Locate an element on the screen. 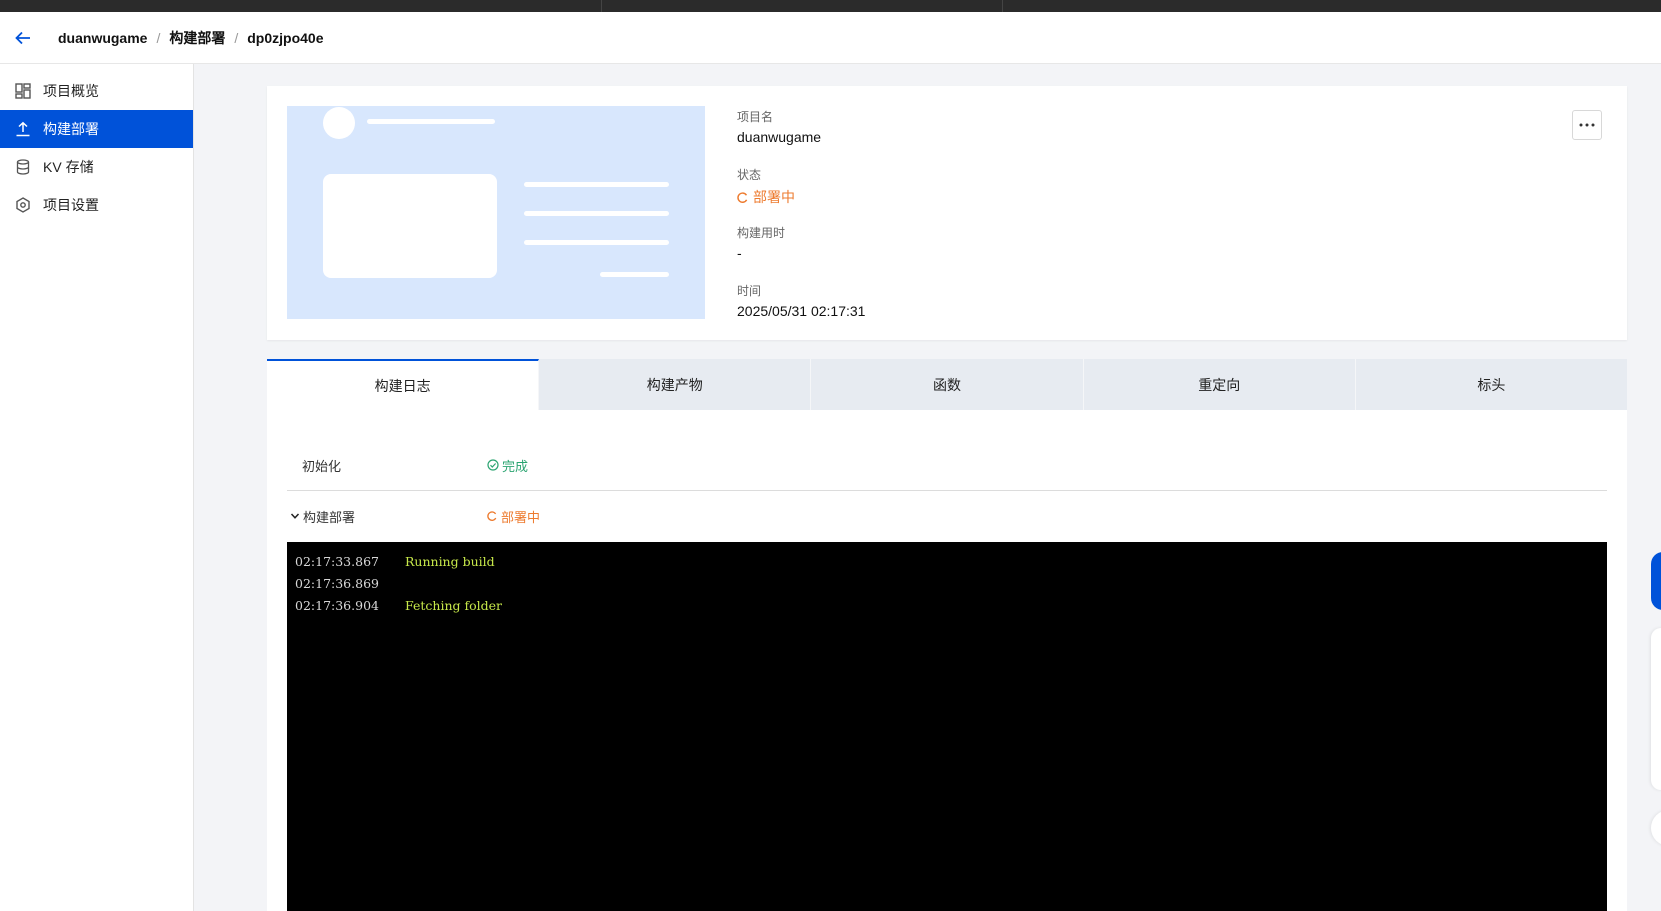 Image resolution: width=1661 pixels, height=911 pixels. sidebar-item-label: 项目设置 is located at coordinates (71, 205).